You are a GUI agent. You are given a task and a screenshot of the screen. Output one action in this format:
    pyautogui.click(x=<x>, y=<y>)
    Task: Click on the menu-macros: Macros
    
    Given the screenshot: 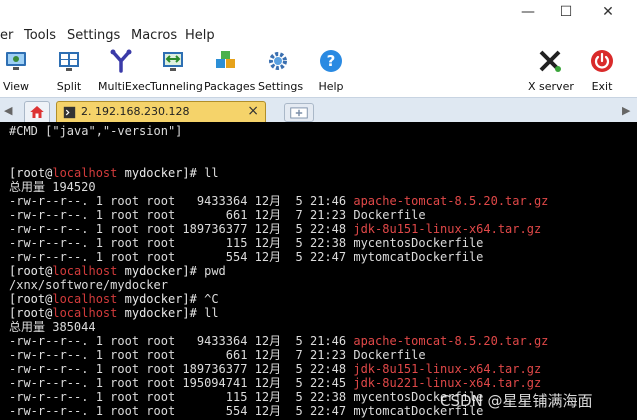 What is the action you would take?
    pyautogui.click(x=154, y=35)
    